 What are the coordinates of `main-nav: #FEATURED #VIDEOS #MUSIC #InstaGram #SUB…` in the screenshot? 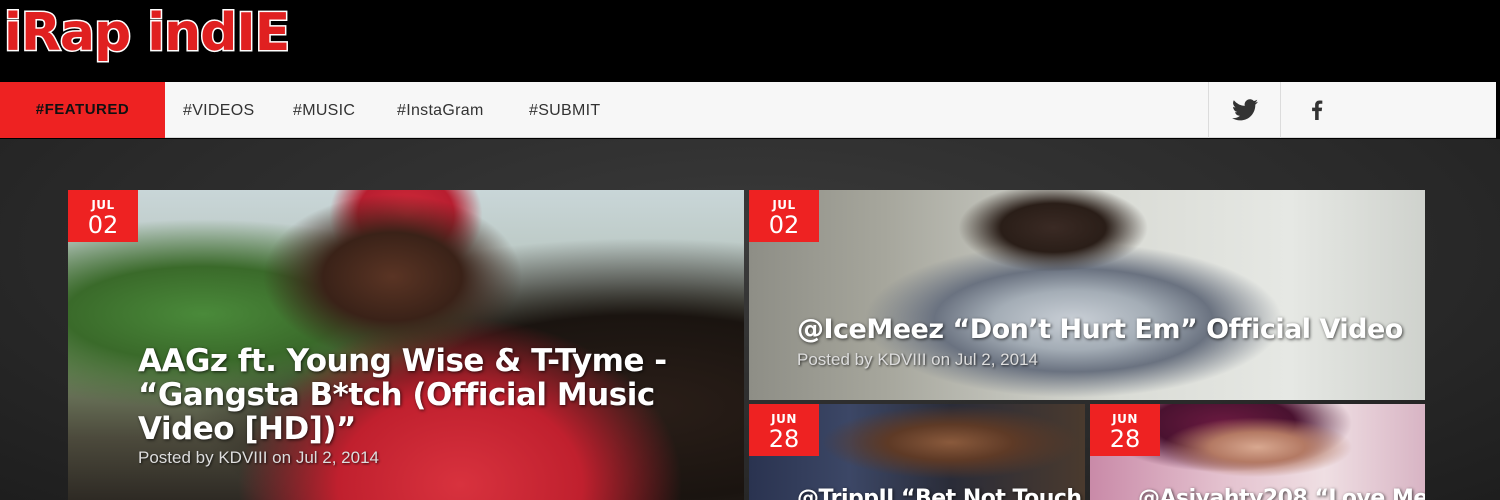 It's located at (748, 110).